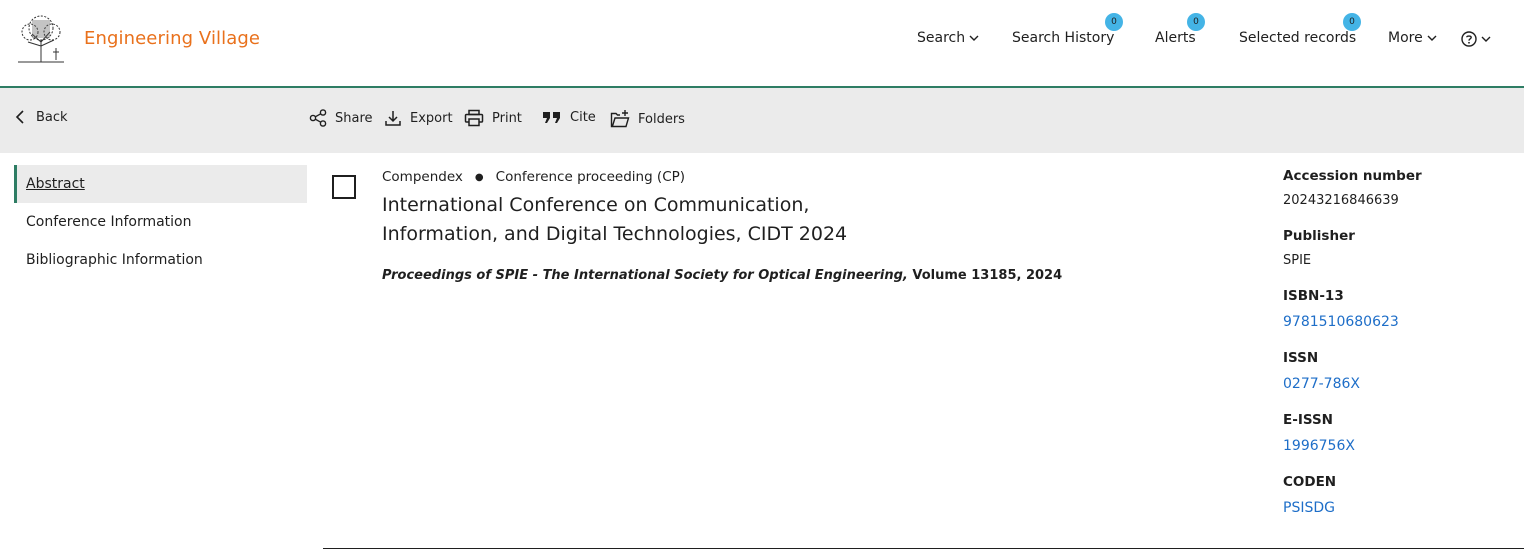  I want to click on print-button: Print, so click(493, 118).